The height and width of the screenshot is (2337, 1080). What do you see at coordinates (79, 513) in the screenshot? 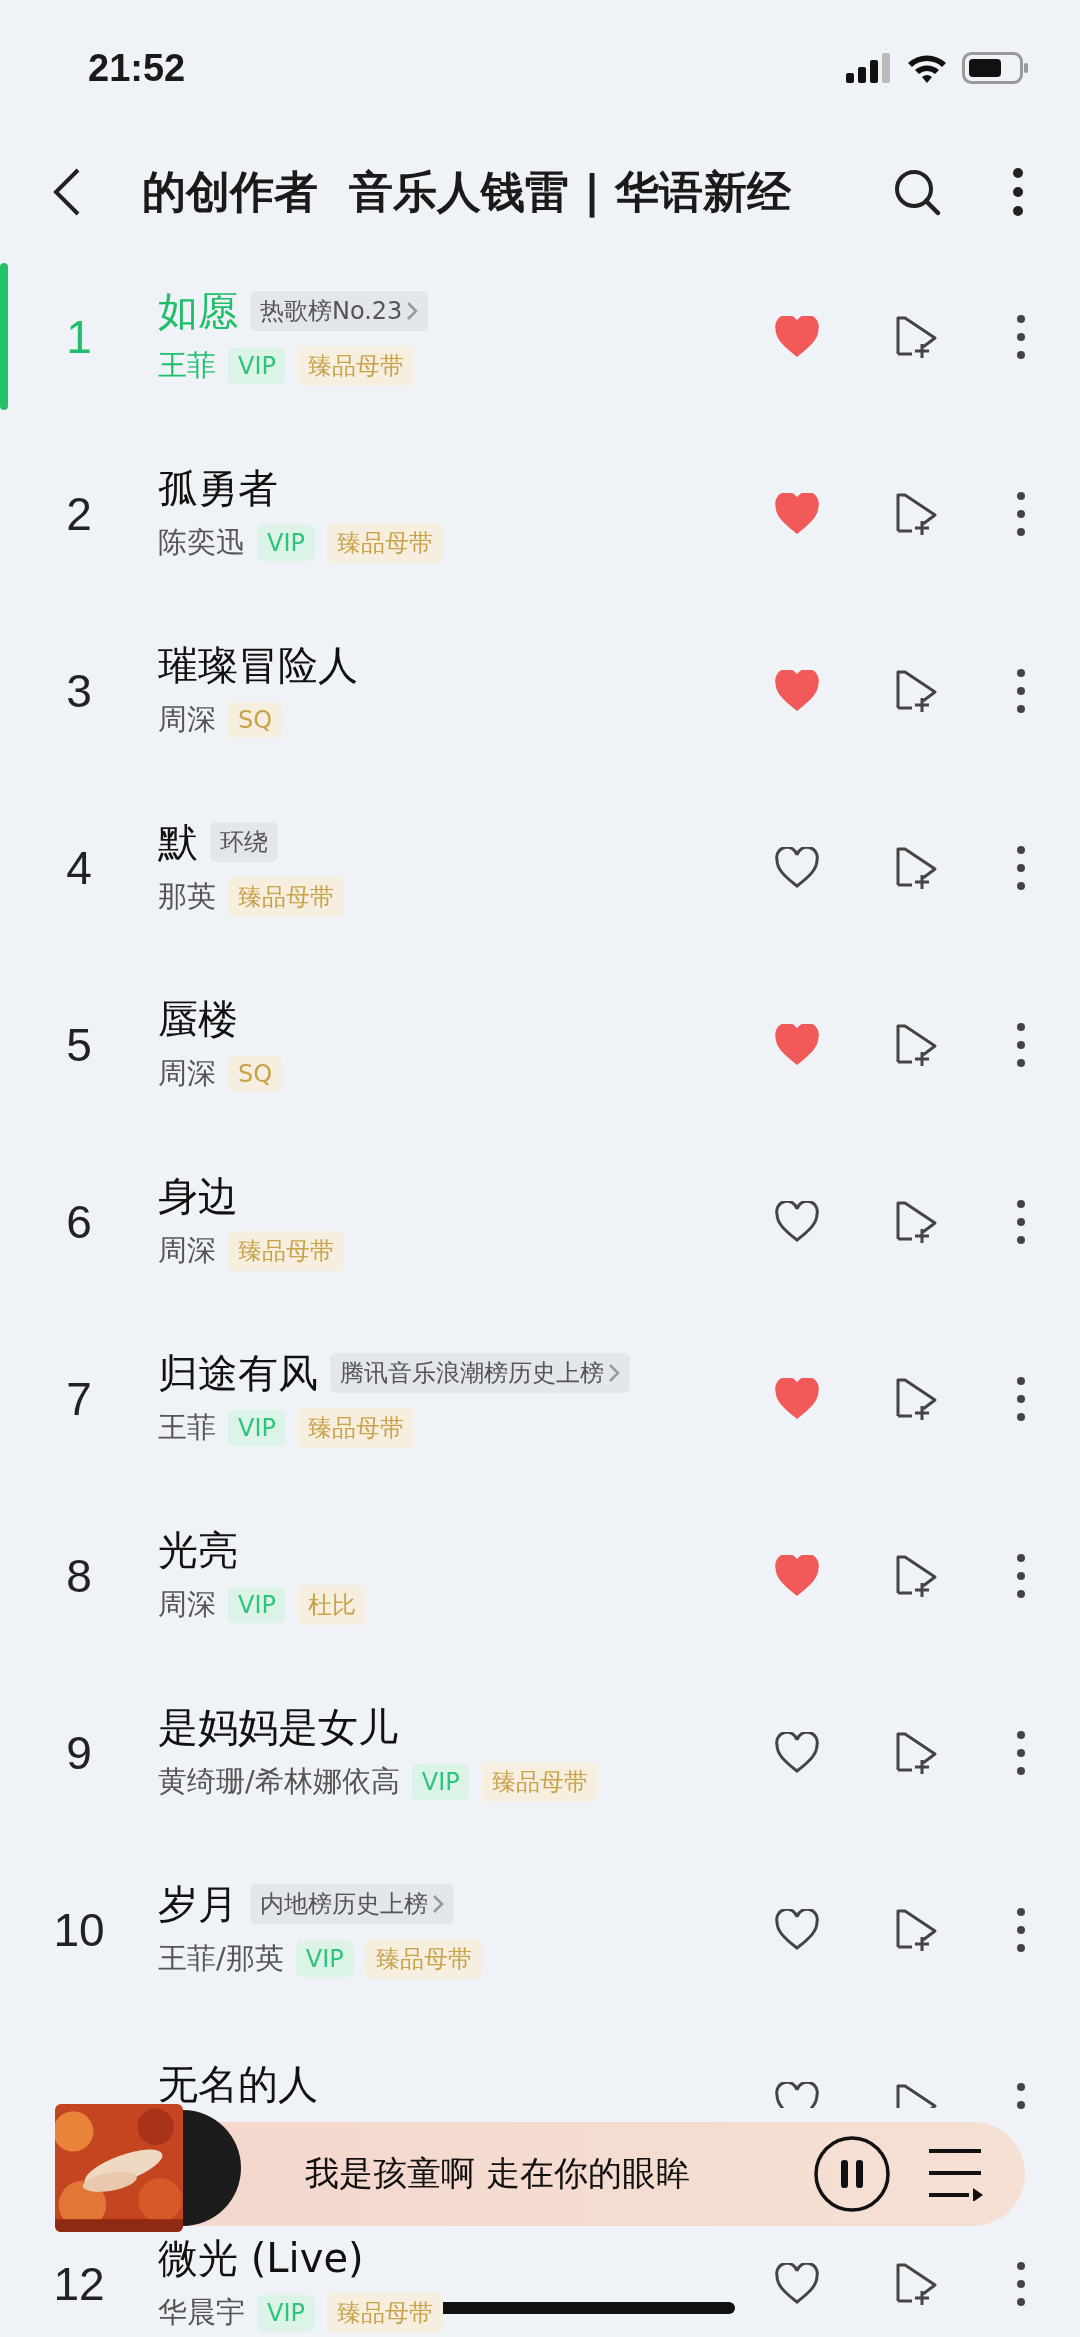
I see `track-number: 2` at bounding box center [79, 513].